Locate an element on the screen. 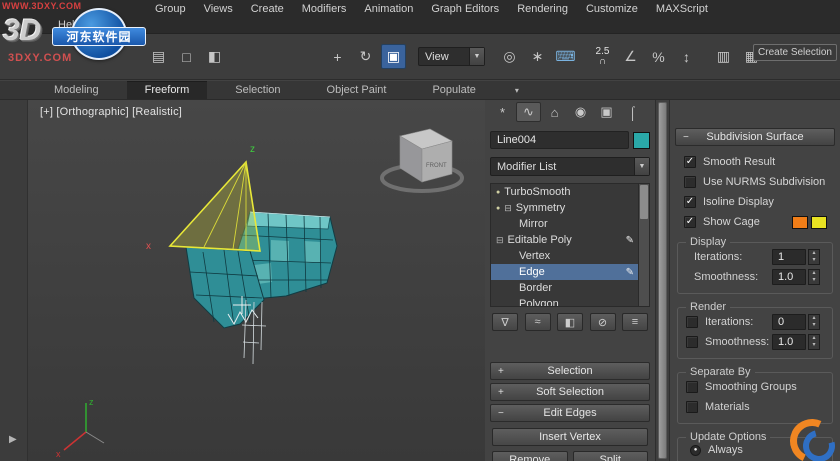 Image resolution: width=840 pixels, height=461 pixels. option-show-cage: ✓ Show Cage is located at coordinates (755, 222).